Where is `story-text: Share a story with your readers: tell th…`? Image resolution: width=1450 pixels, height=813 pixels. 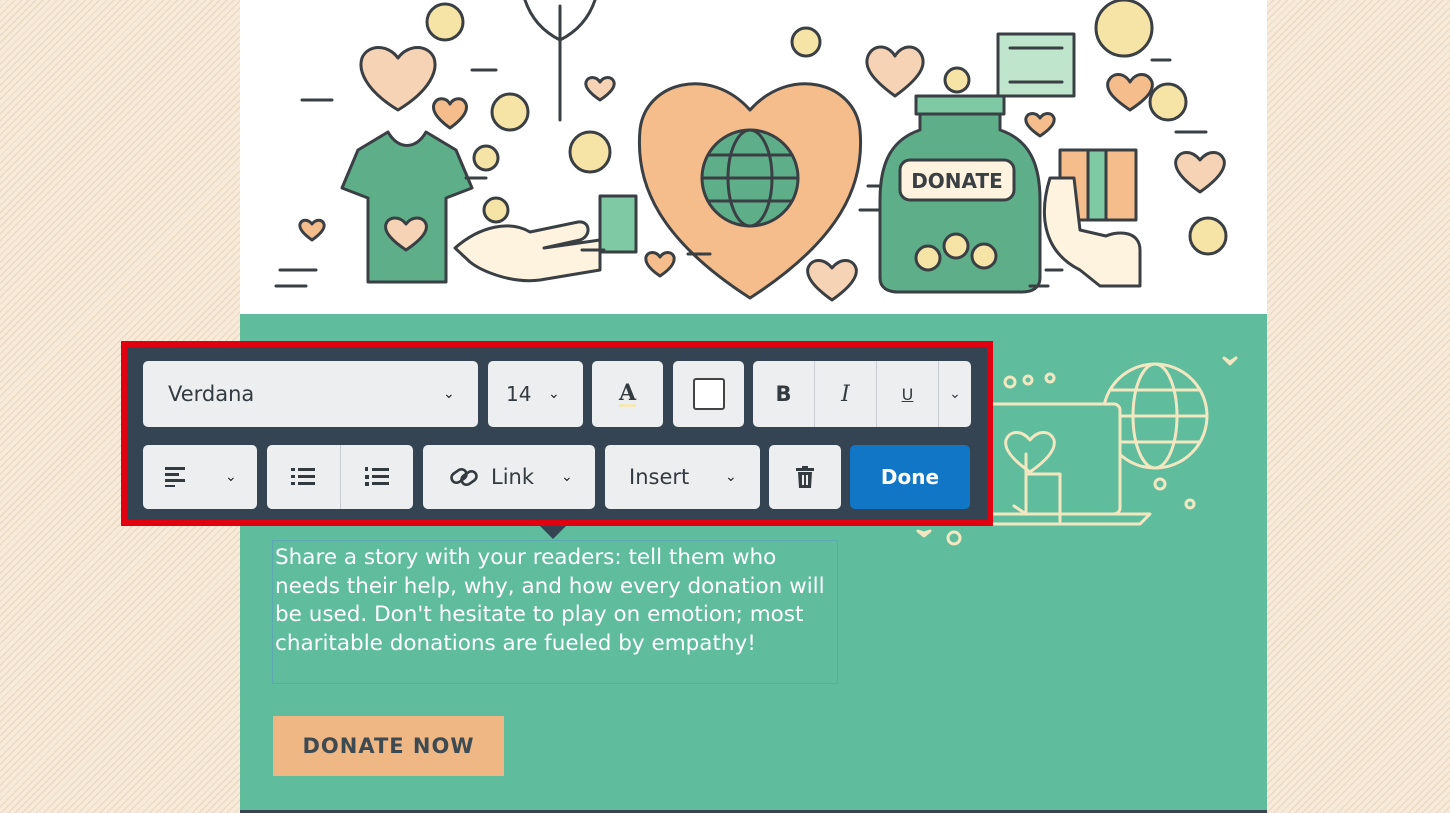 story-text: Share a story with your readers: tell th… is located at coordinates (550, 600).